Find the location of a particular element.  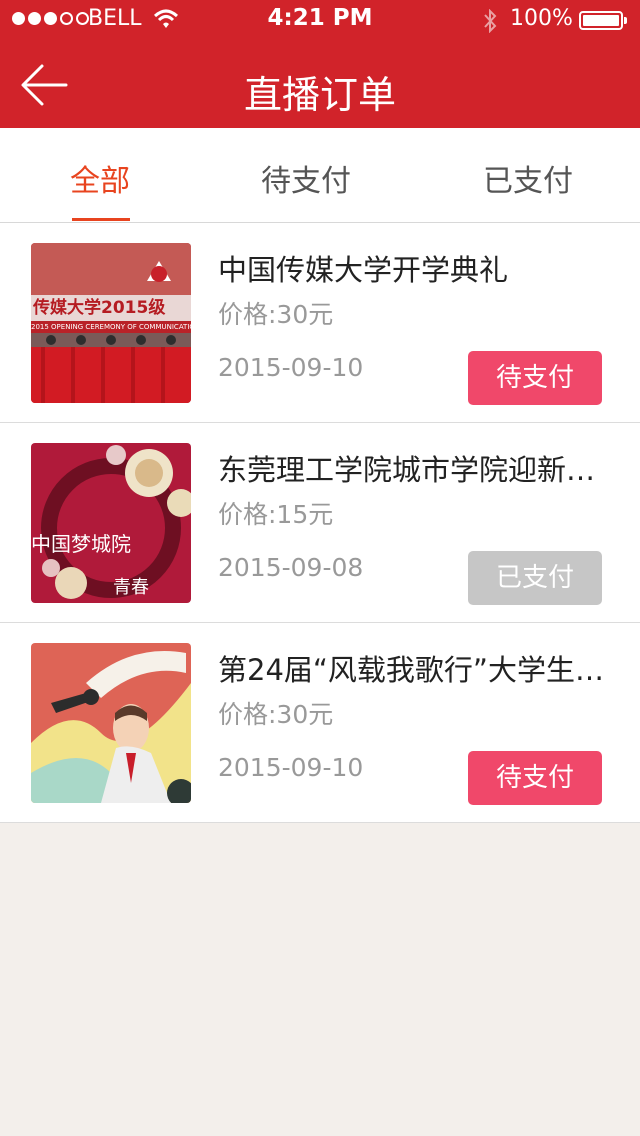

tab-bar: 全部 待支付 已支付 is located at coordinates (320, 175).